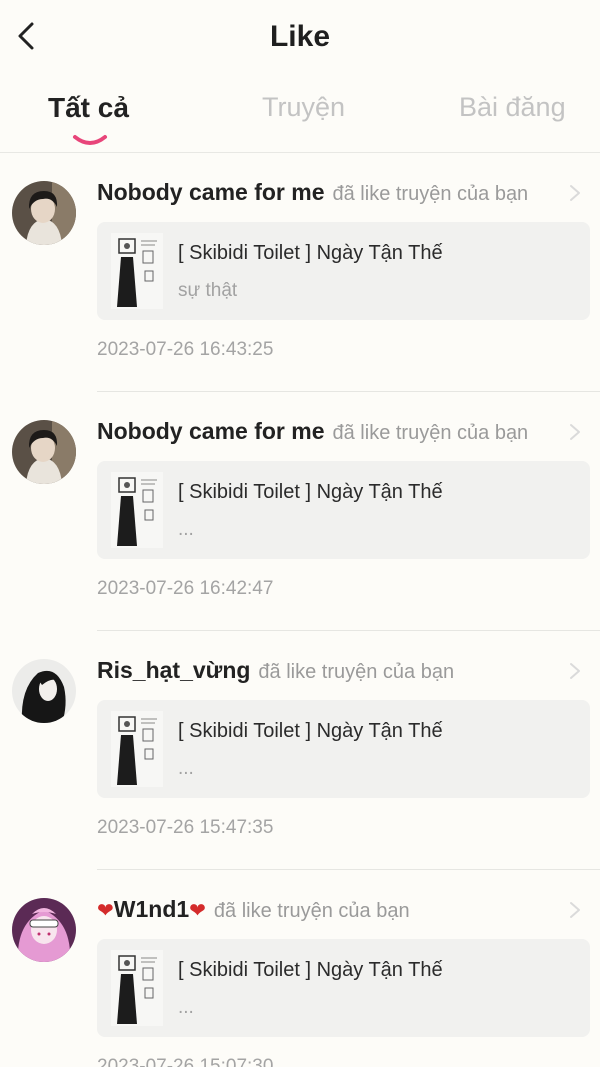 The image size is (600, 1067). What do you see at coordinates (185, 1061) in the screenshot?
I see `timestamp: 2023-07-26 15:07:30` at bounding box center [185, 1061].